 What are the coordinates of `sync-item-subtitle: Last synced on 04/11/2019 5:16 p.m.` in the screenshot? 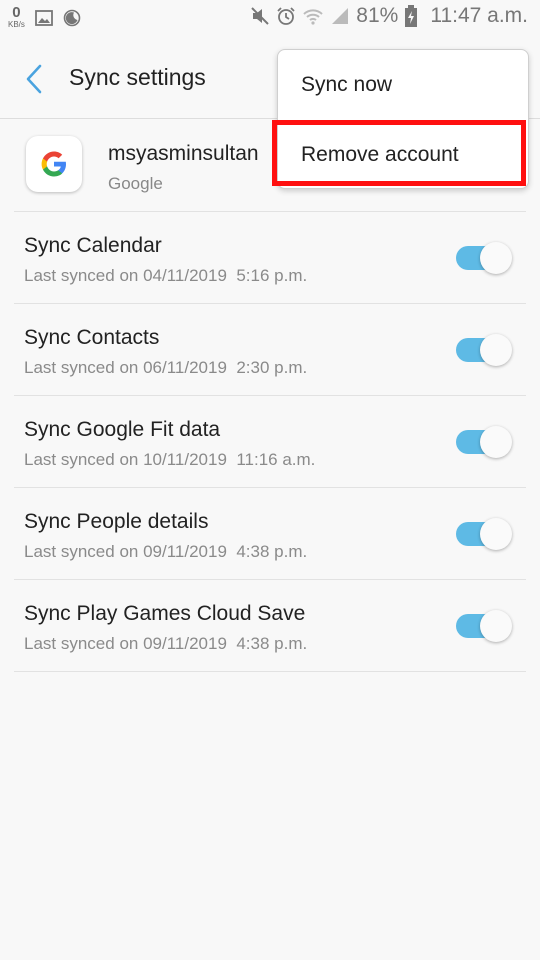 It's located at (166, 275).